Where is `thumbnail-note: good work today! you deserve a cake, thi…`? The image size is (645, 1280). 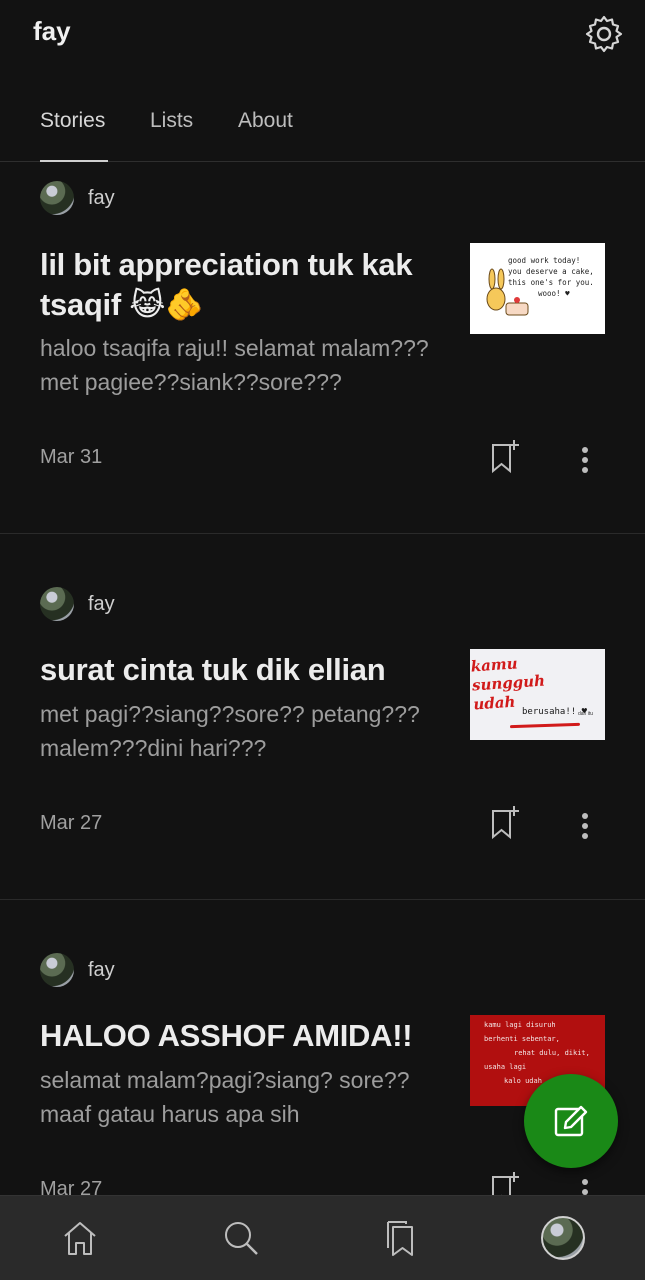
thumbnail-note: good work today! you deserve a cake, thi… is located at coordinates (551, 277).